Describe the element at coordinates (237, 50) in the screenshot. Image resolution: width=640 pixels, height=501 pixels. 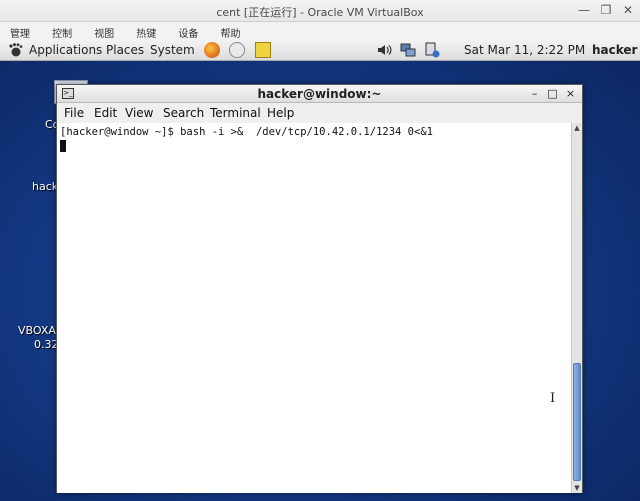
I see `mail-client-icon` at that location.